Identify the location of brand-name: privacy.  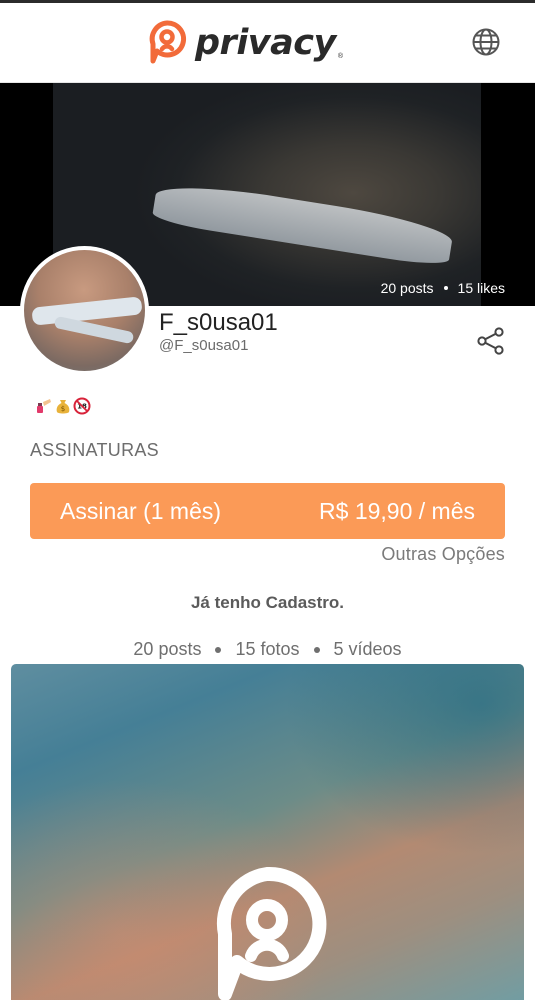
(265, 42).